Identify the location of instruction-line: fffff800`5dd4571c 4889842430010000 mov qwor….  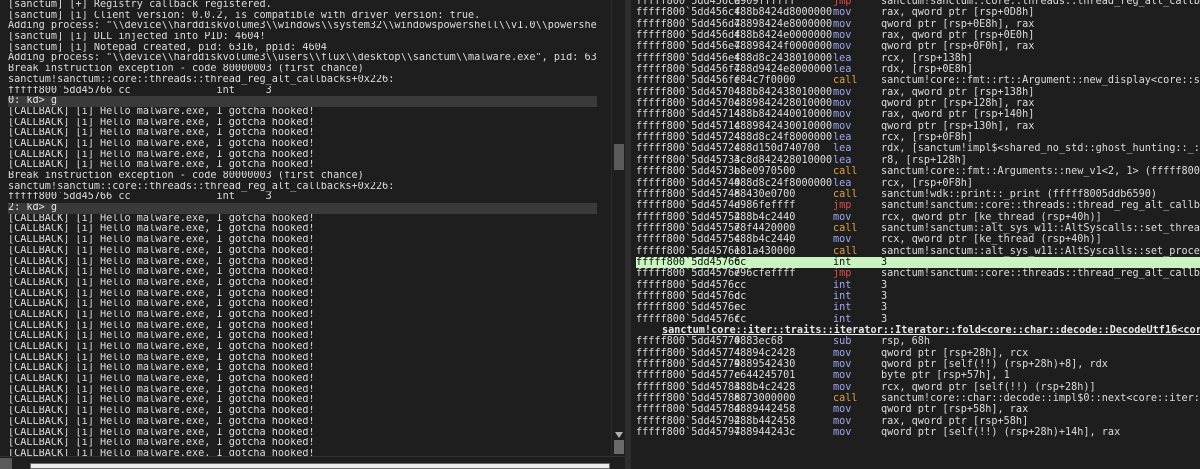
(918, 126).